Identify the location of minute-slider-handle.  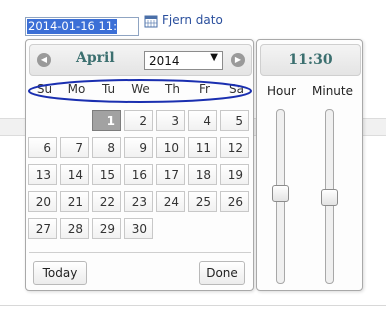
(329, 198).